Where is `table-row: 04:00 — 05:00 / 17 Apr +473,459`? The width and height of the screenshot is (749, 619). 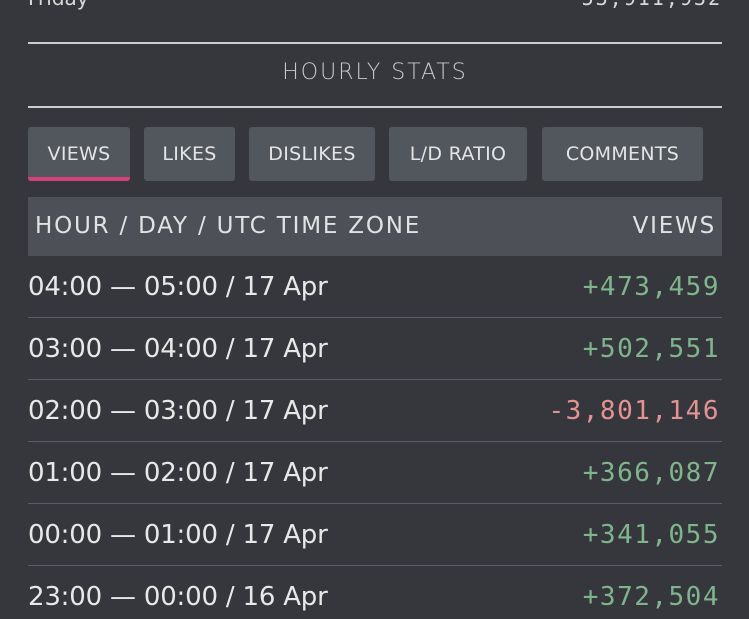
table-row: 04:00 — 05:00 / 17 Apr +473,459 is located at coordinates (375, 287).